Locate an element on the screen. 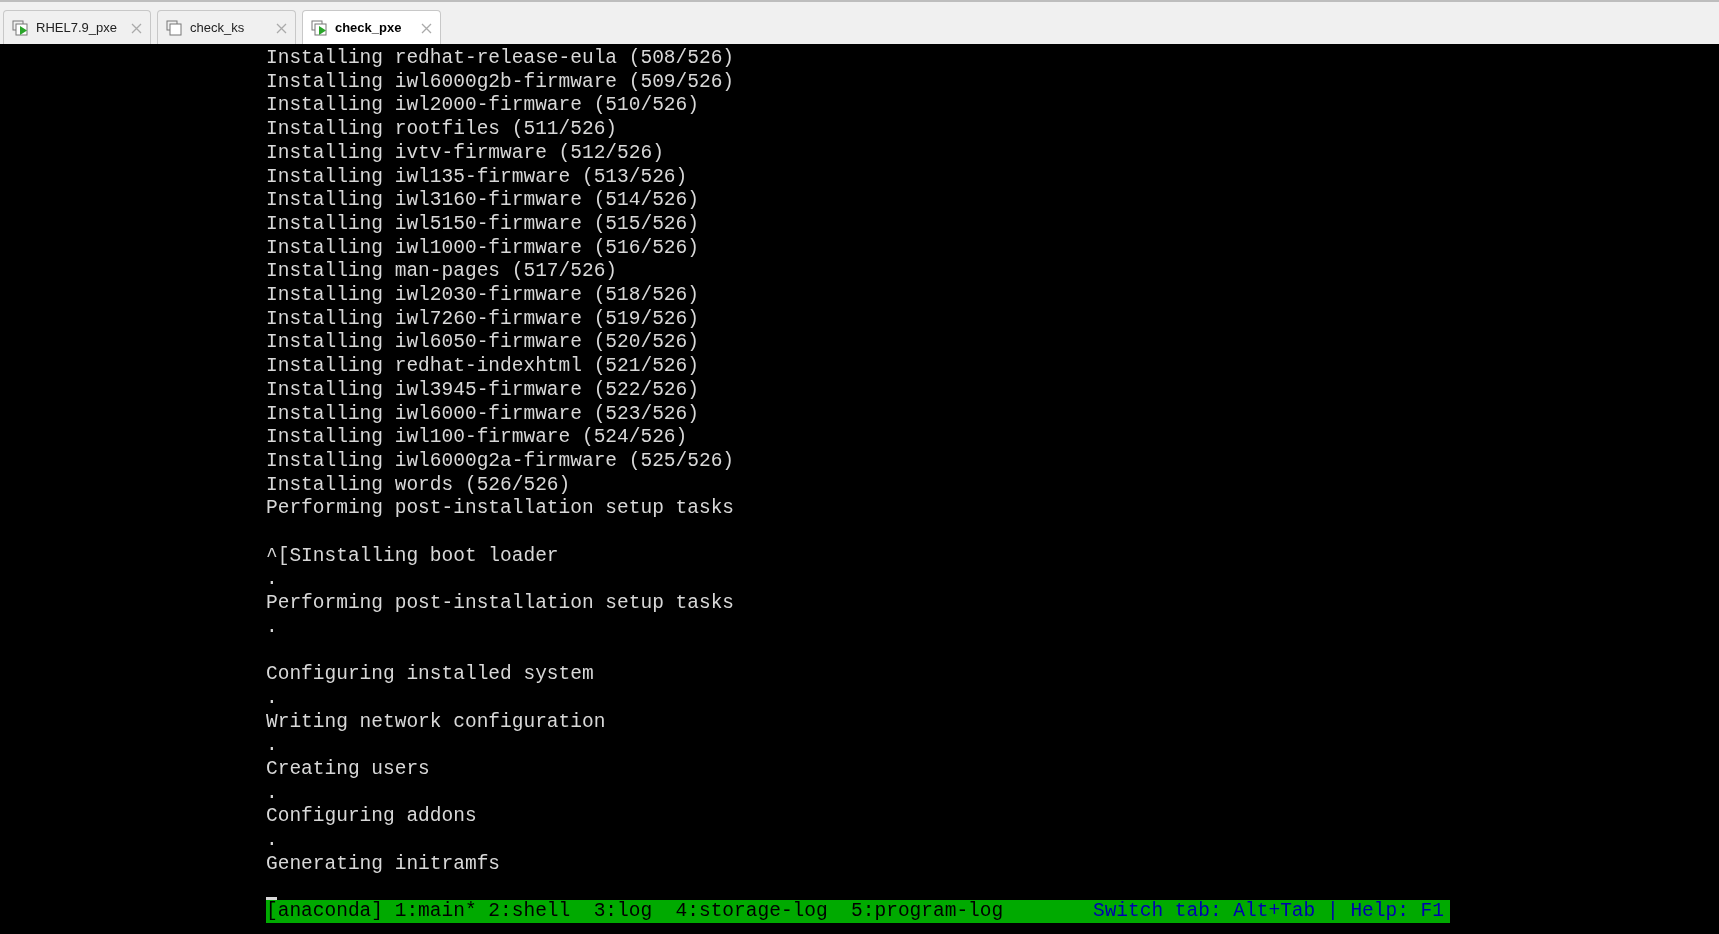  console-line: Installing iwl6050-firmware (520/526) is located at coordinates (482, 343).